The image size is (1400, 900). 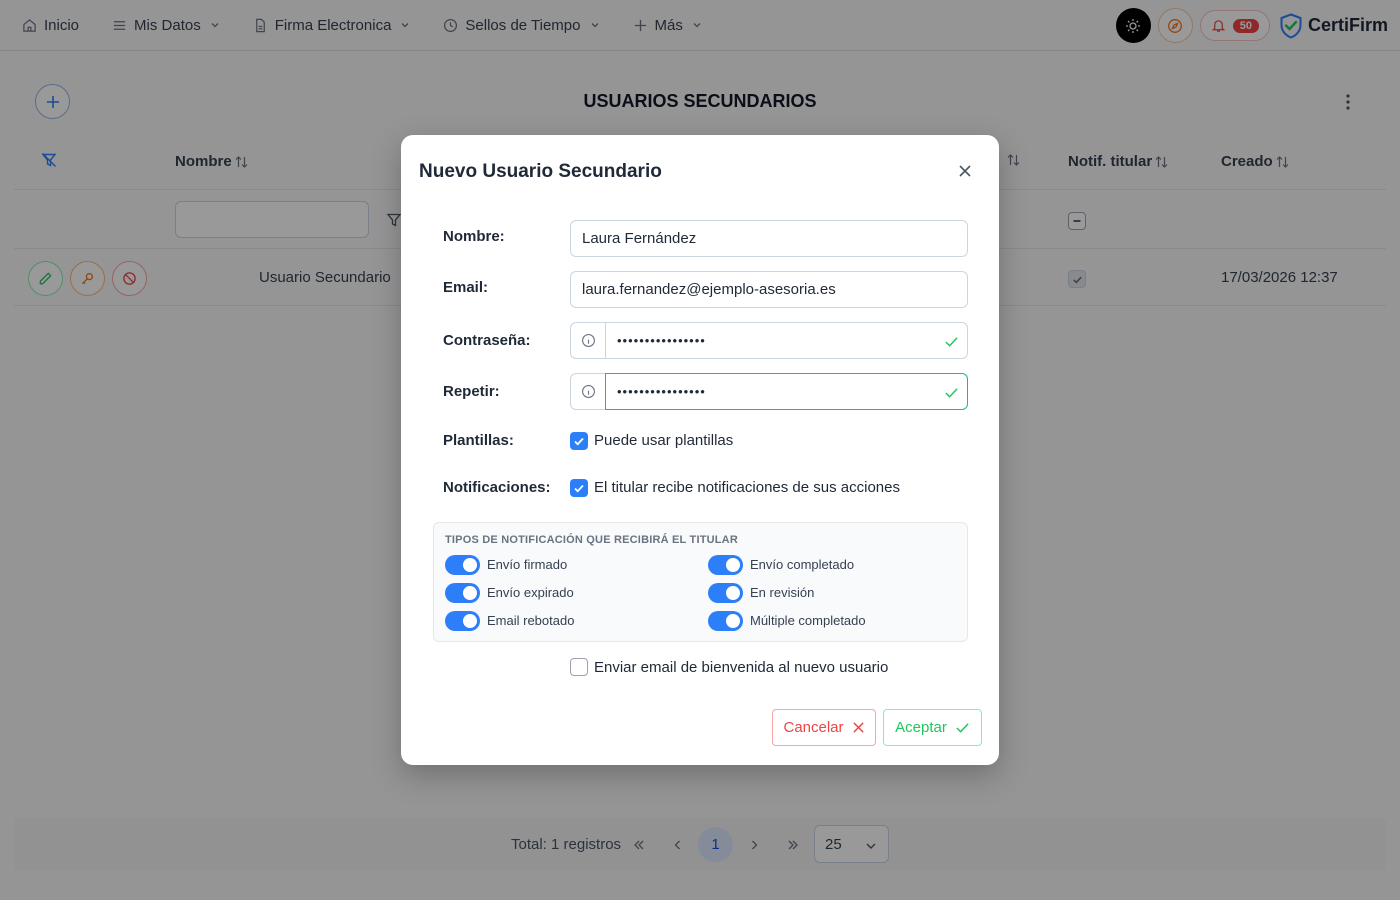 I want to click on toggle-email-rebotado, so click(x=462, y=621).